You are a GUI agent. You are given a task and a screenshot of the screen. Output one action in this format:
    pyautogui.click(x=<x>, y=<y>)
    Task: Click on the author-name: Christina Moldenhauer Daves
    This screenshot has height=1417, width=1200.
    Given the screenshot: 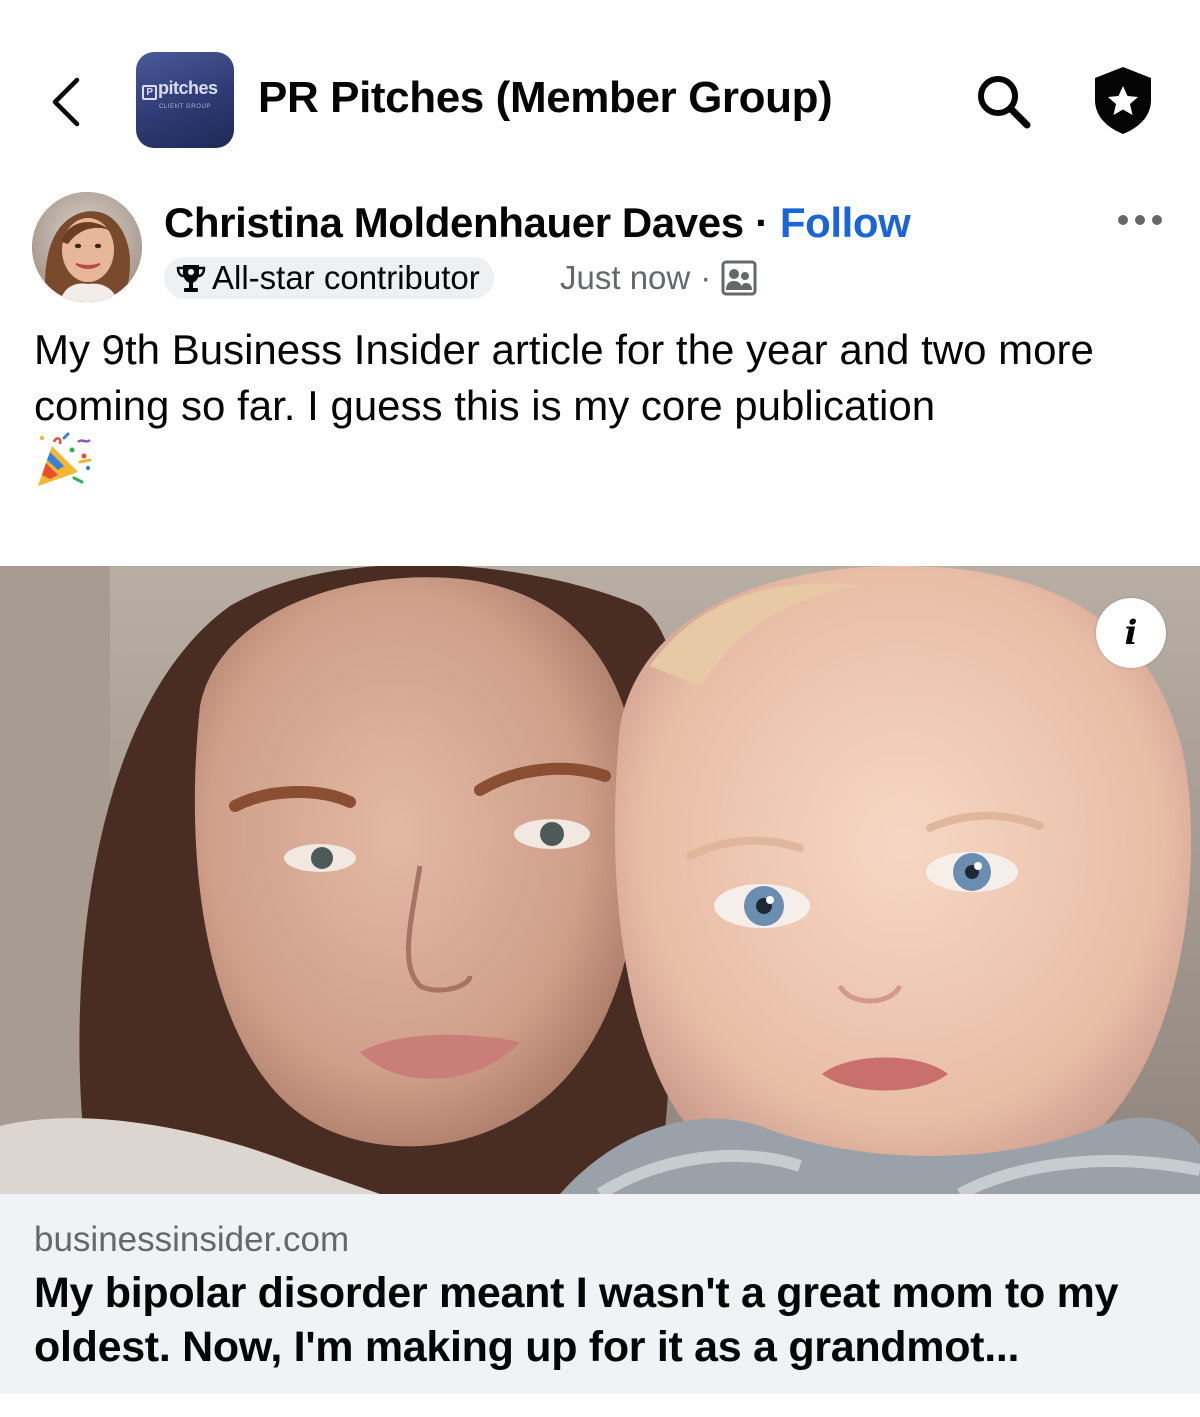 What is the action you would take?
    pyautogui.click(x=454, y=222)
    